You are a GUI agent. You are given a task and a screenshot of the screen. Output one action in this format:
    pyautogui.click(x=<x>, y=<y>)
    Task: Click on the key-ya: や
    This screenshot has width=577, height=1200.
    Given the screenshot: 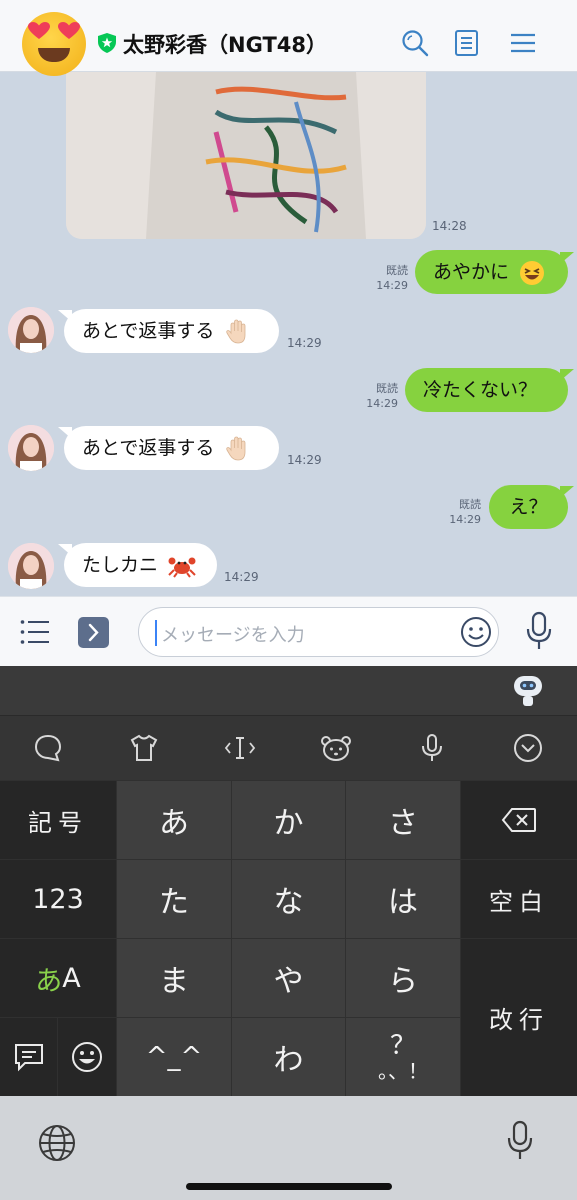 What is the action you would take?
    pyautogui.click(x=288, y=978)
    